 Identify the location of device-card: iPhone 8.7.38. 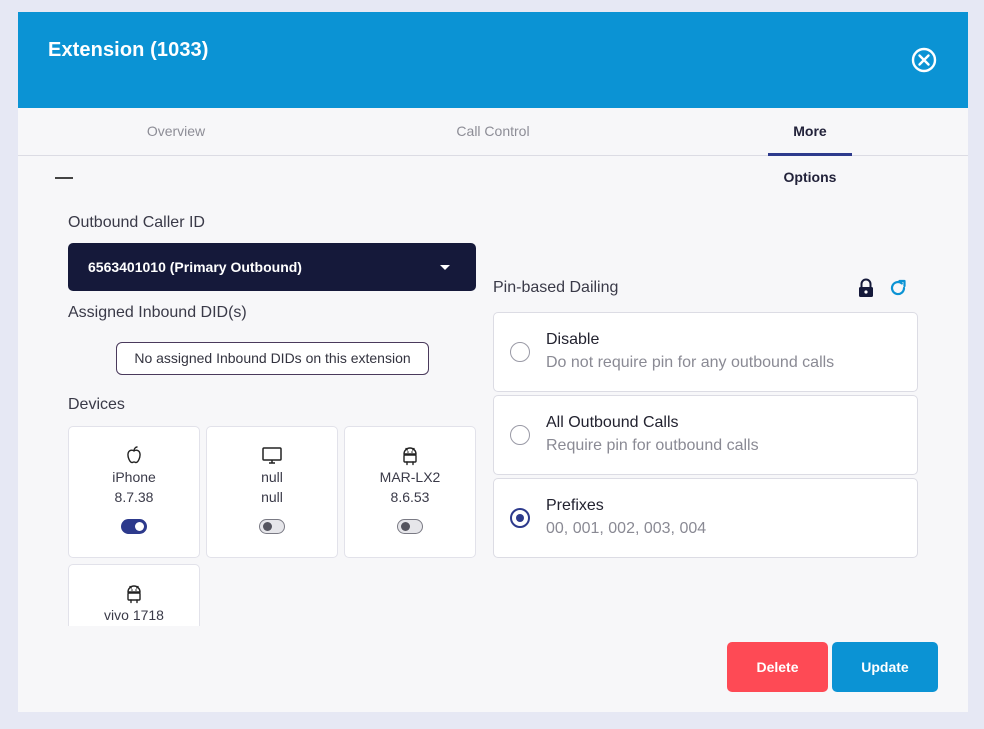
(134, 492).